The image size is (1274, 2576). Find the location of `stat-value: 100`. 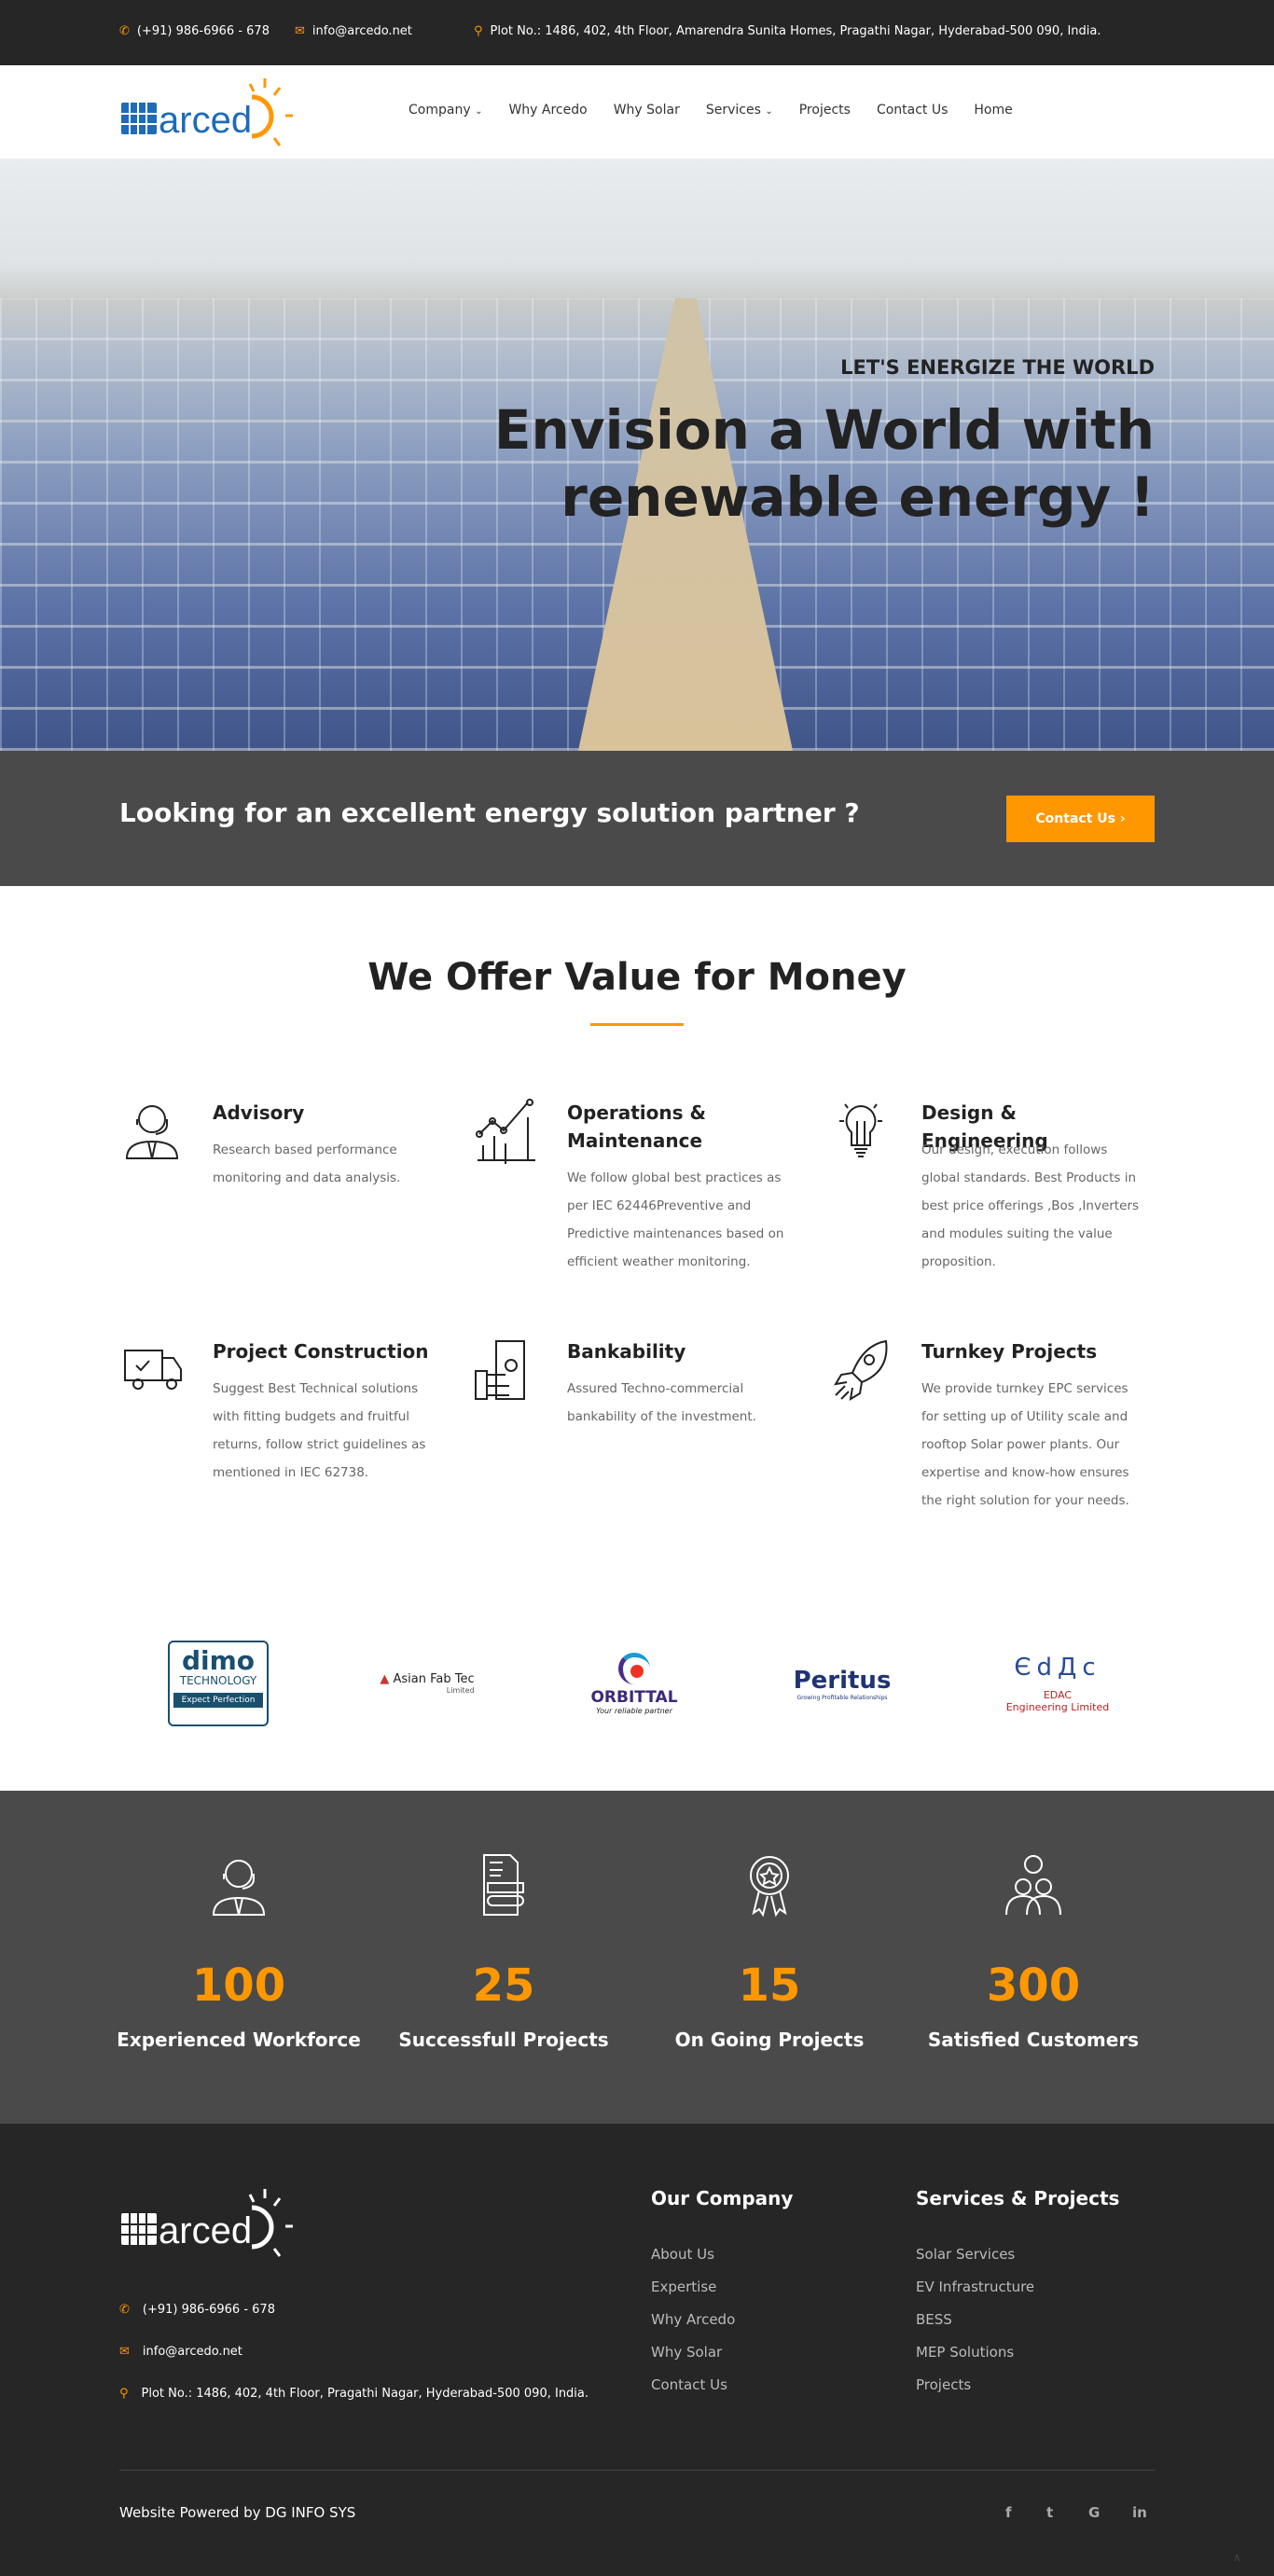

stat-value: 100 is located at coordinates (239, 1986).